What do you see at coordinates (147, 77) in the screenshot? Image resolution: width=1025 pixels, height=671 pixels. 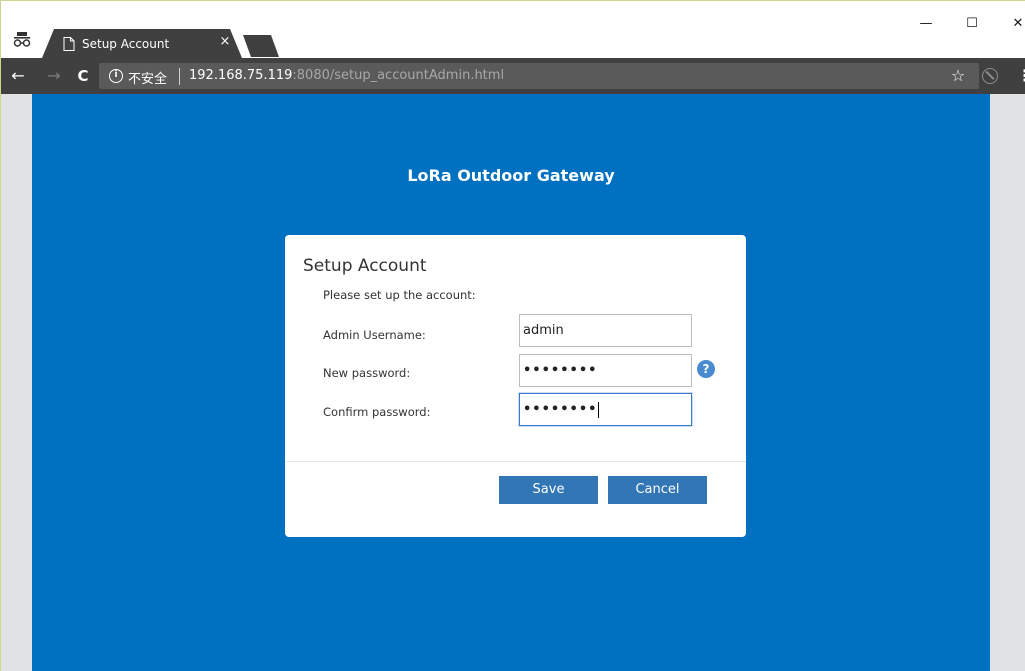 I see `security-label: 不安全` at bounding box center [147, 77].